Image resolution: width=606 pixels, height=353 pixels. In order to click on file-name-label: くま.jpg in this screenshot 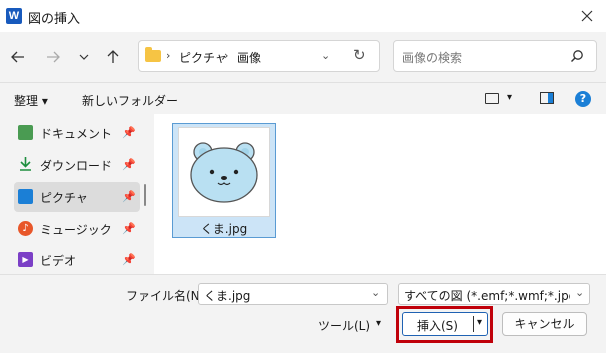, I will do `click(224, 229)`.